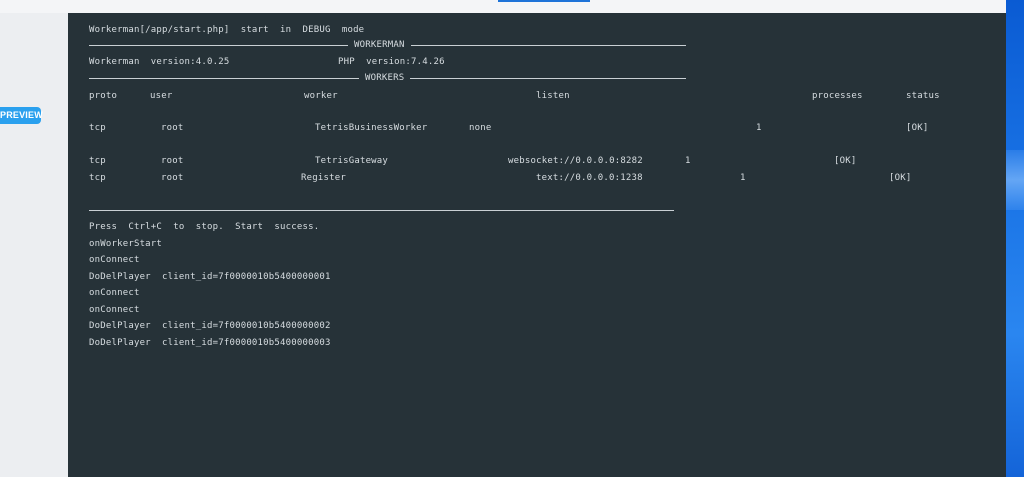  I want to click on worker-listen: websocket://0.0.0.0:8282, so click(575, 161).